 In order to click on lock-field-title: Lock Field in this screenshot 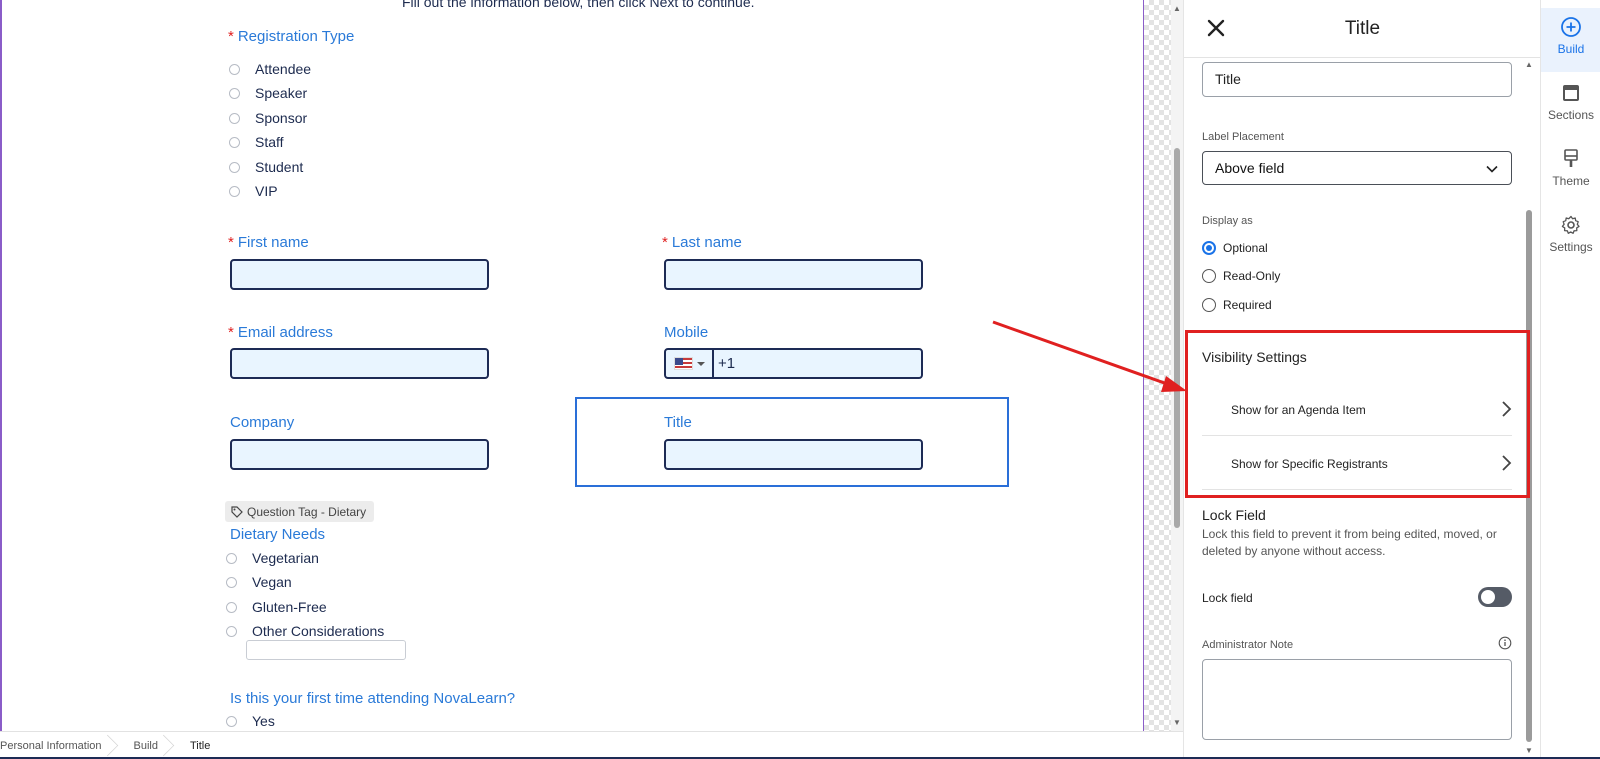, I will do `click(1234, 515)`.